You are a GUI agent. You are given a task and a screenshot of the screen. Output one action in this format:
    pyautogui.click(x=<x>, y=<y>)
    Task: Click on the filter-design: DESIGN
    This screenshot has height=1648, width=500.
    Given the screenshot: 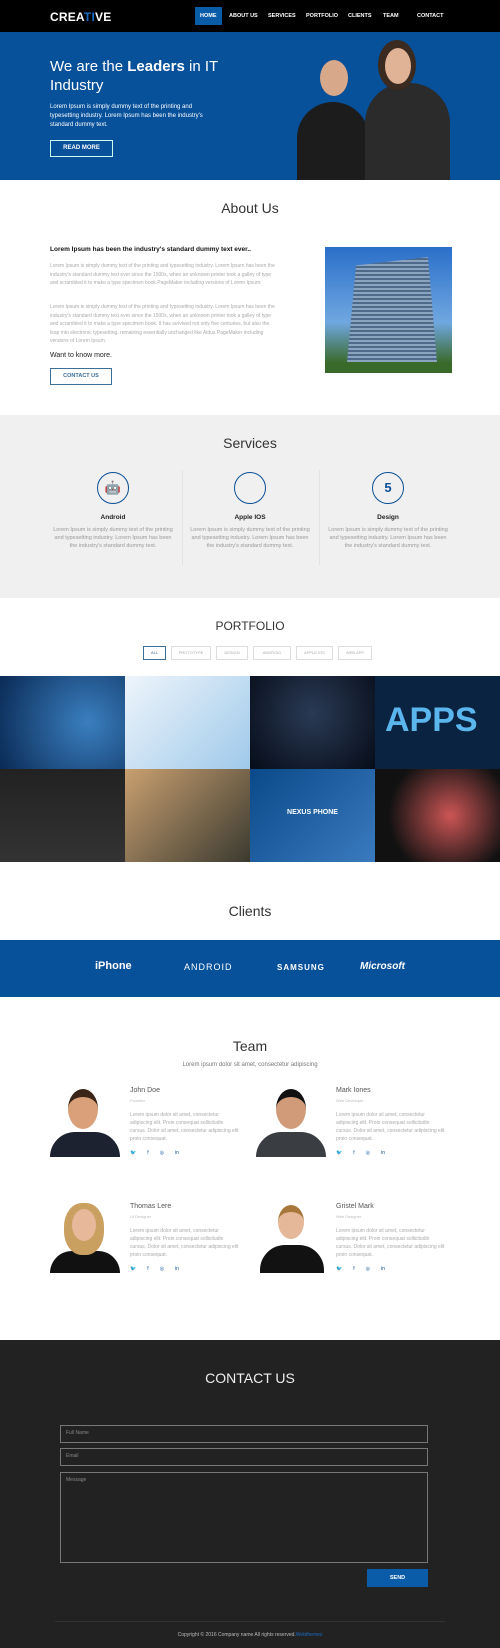 What is the action you would take?
    pyautogui.click(x=232, y=653)
    